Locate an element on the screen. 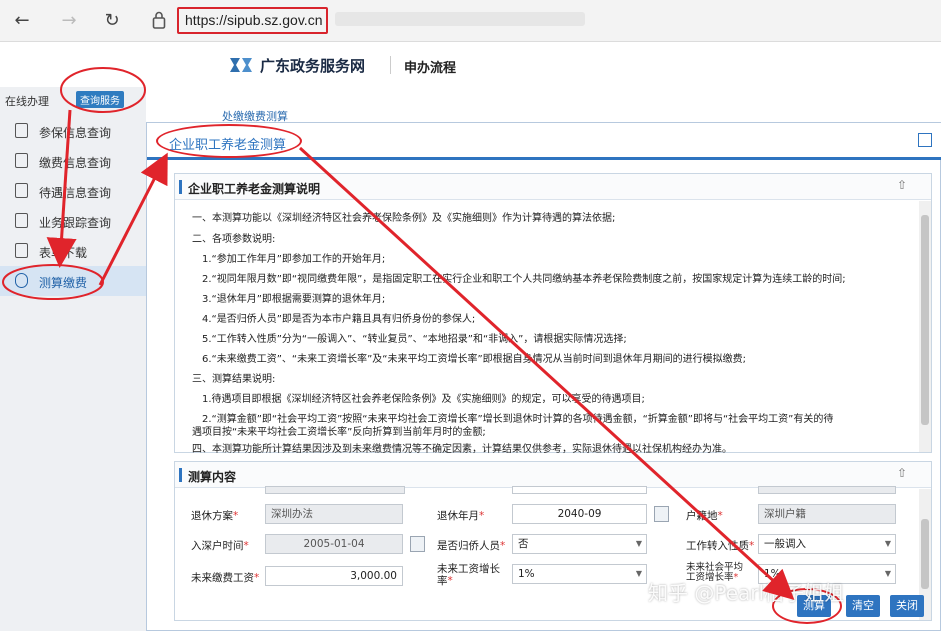 This screenshot has height=631, width=941. transfer-select: 一般调入 is located at coordinates (827, 544).